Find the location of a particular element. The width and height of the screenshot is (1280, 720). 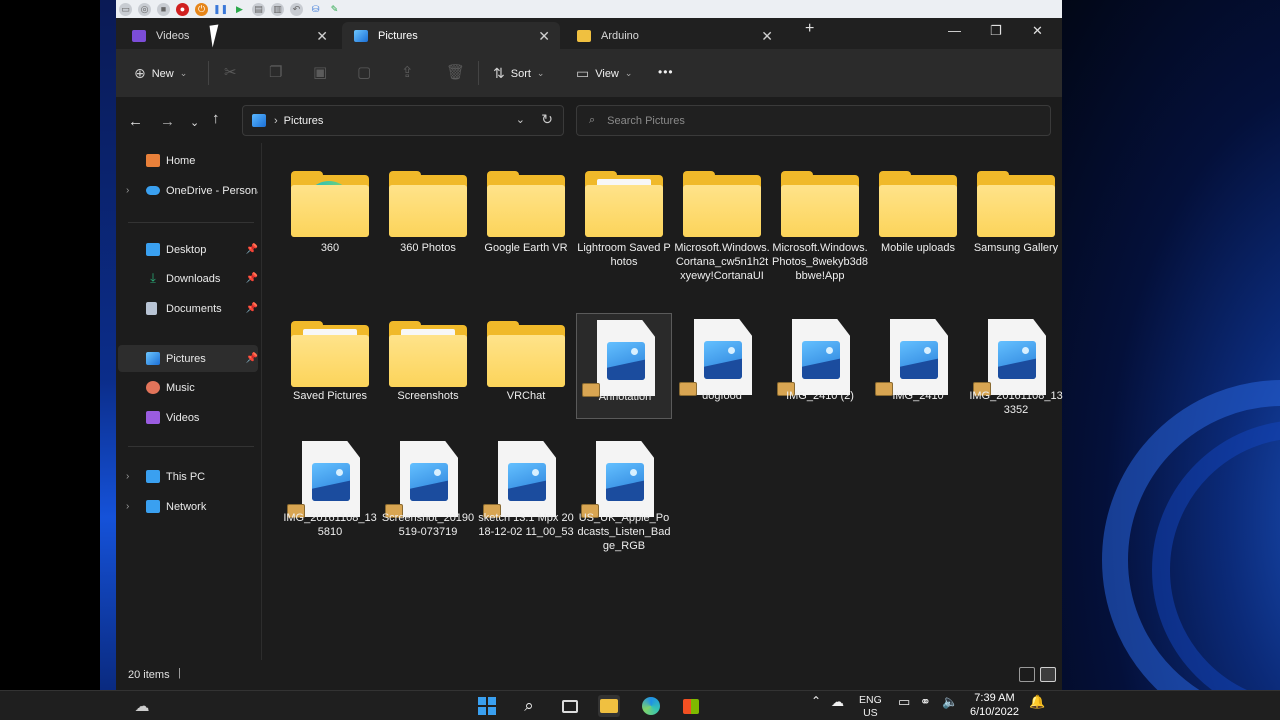

back-arrow-icon: ← is located at coordinates (135, 121).